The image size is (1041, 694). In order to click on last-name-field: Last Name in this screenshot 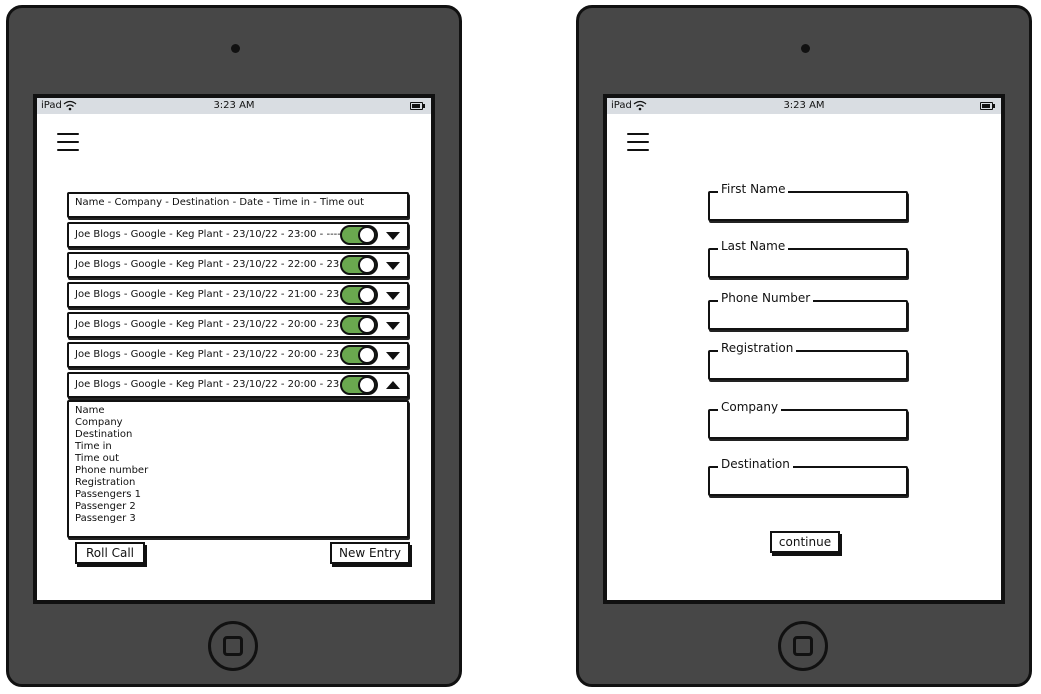, I will do `click(808, 258)`.